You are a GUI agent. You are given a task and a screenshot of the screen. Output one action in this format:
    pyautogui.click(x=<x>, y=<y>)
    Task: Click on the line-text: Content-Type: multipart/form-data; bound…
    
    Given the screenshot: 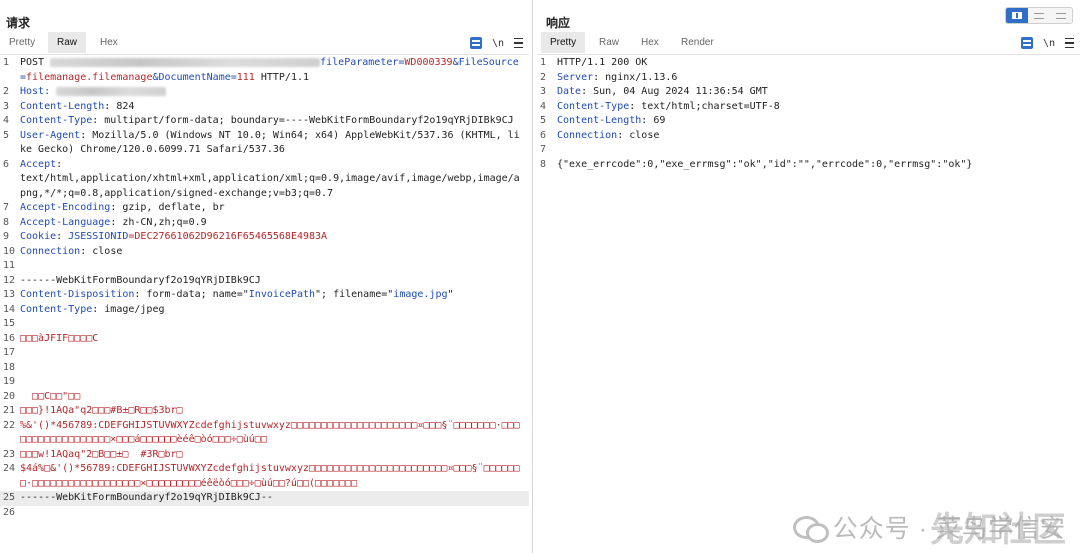 What is the action you would take?
    pyautogui.click(x=267, y=120)
    